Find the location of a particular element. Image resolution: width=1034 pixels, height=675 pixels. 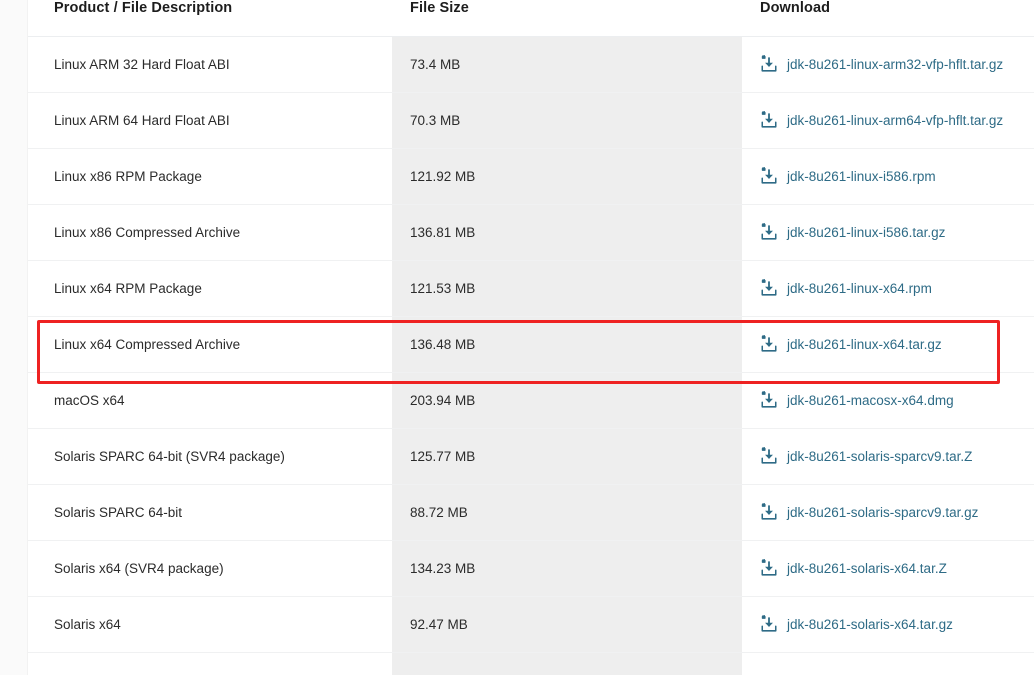

cell-file-size: 203.94 MB is located at coordinates (567, 400).